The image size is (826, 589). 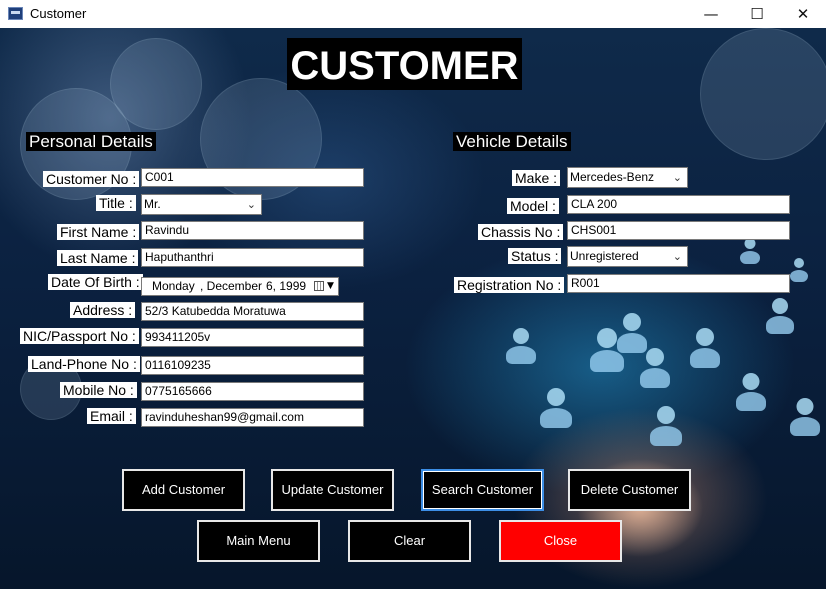 What do you see at coordinates (678, 230) in the screenshot?
I see `chassis-no-field: CHS001` at bounding box center [678, 230].